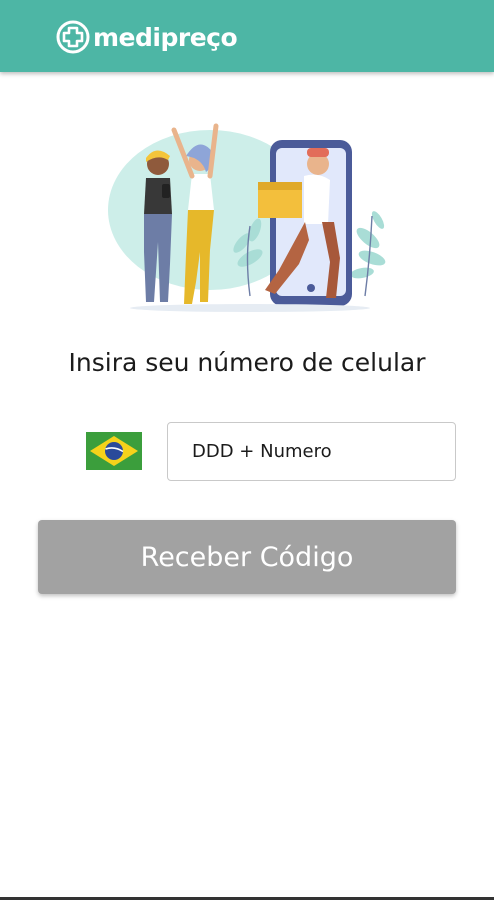 Image resolution: width=494 pixels, height=900 pixels. I want to click on cross-icon, so click(73, 37).